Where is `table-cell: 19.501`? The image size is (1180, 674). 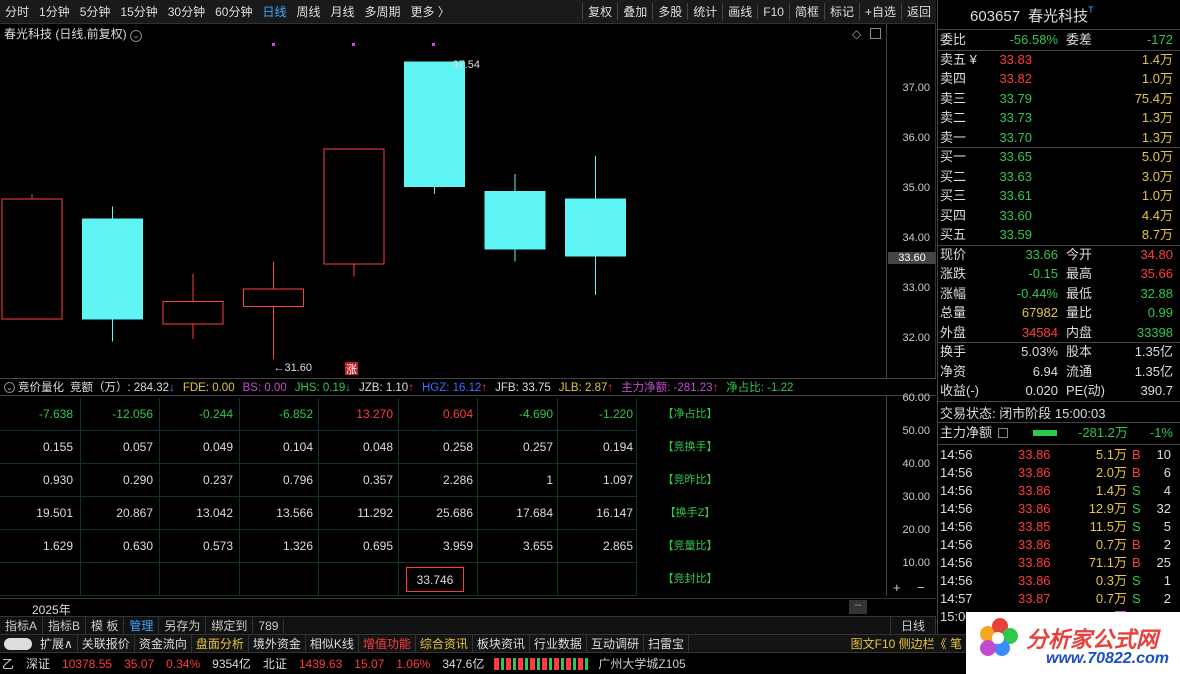
table-cell: 19.501 is located at coordinates (54, 513).